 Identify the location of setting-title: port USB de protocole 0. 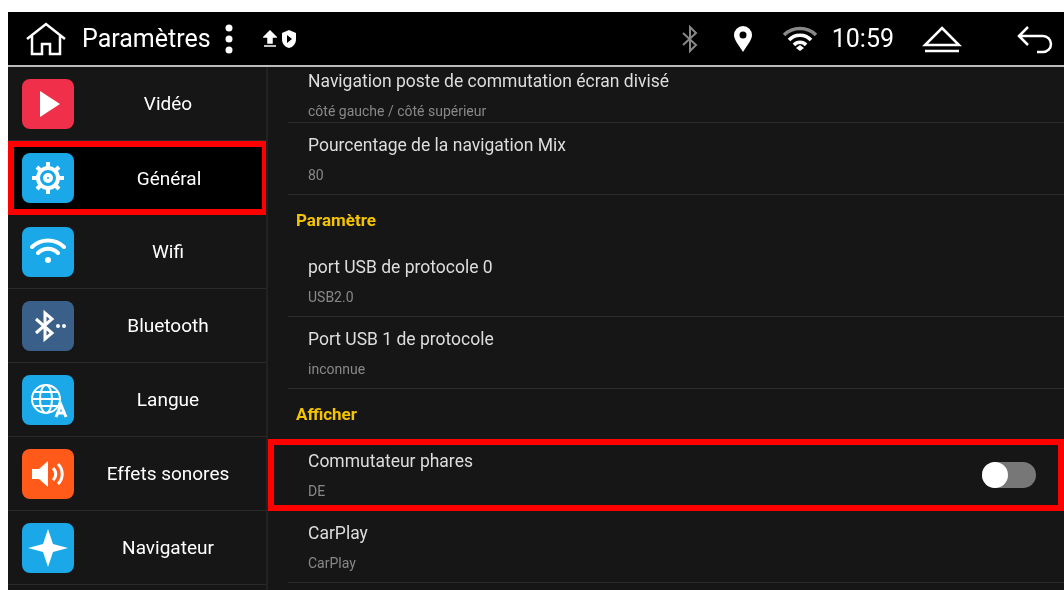
(401, 266).